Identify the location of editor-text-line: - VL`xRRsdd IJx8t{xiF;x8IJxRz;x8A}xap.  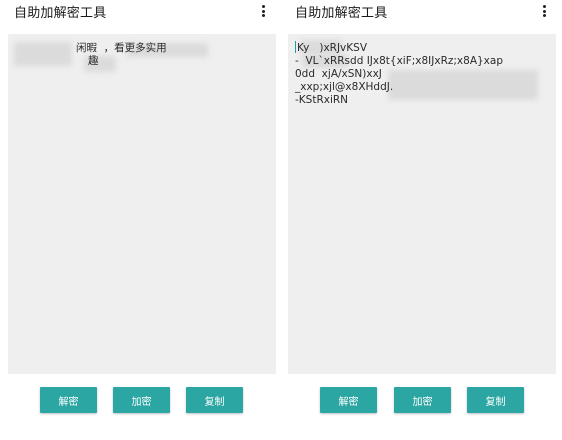
(399, 61).